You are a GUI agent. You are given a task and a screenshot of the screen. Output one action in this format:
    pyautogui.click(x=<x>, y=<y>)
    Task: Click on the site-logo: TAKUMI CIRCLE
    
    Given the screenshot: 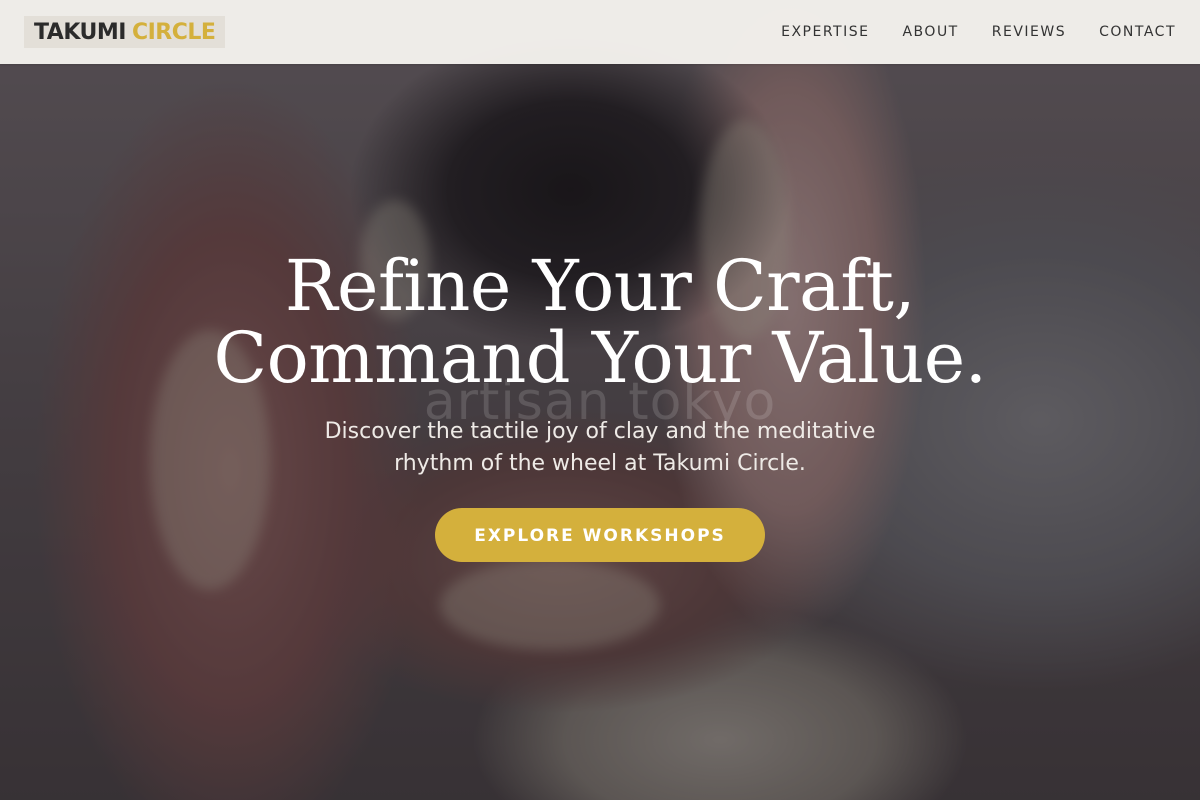 What is the action you would take?
    pyautogui.click(x=125, y=32)
    